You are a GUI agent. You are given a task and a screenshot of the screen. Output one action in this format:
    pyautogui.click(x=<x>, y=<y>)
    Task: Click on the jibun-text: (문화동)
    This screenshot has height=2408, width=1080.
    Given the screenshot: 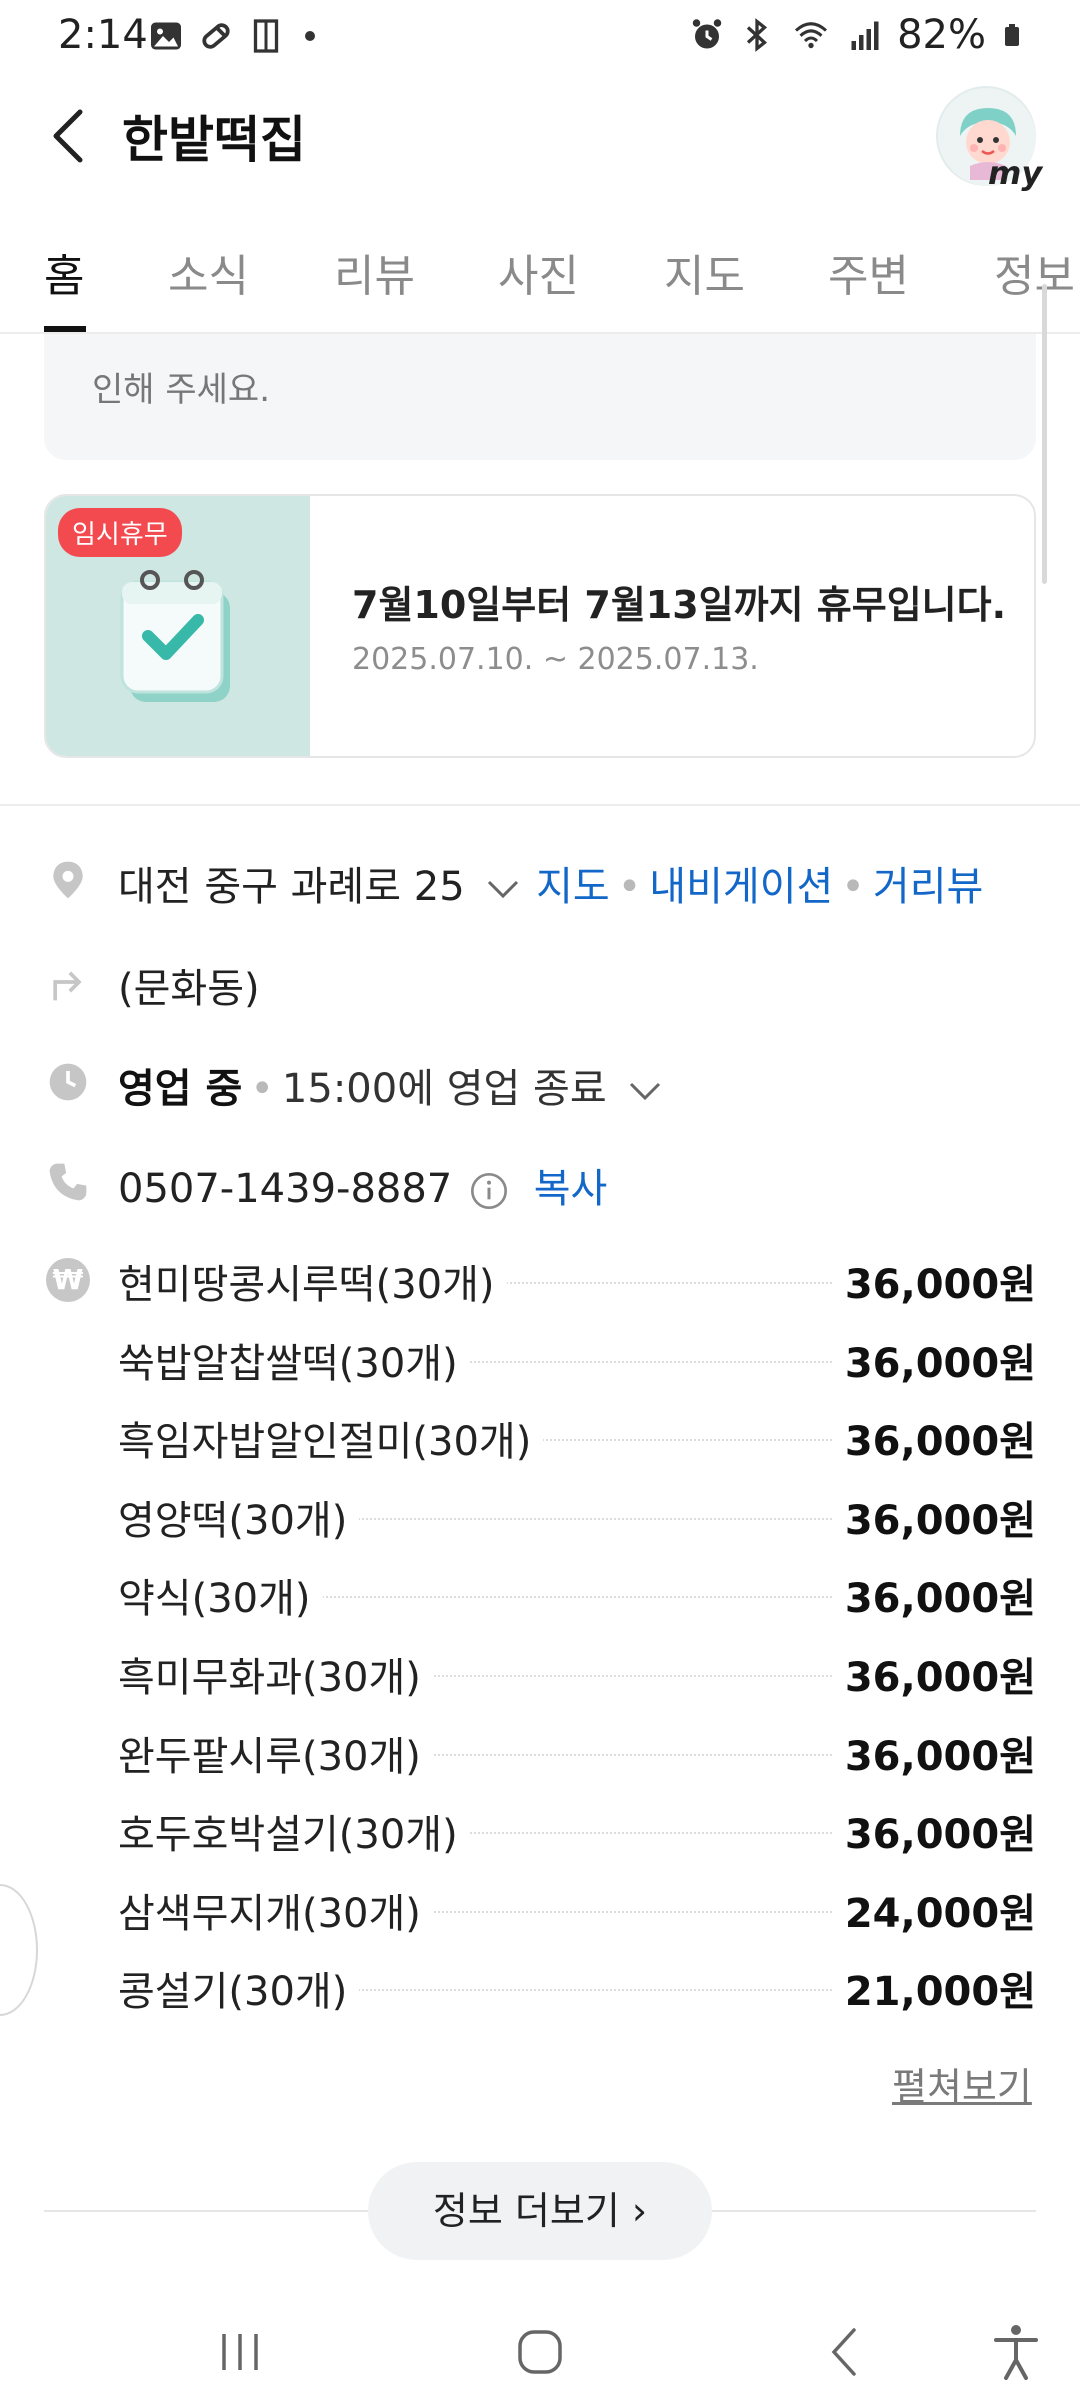 What is the action you would take?
    pyautogui.click(x=189, y=989)
    